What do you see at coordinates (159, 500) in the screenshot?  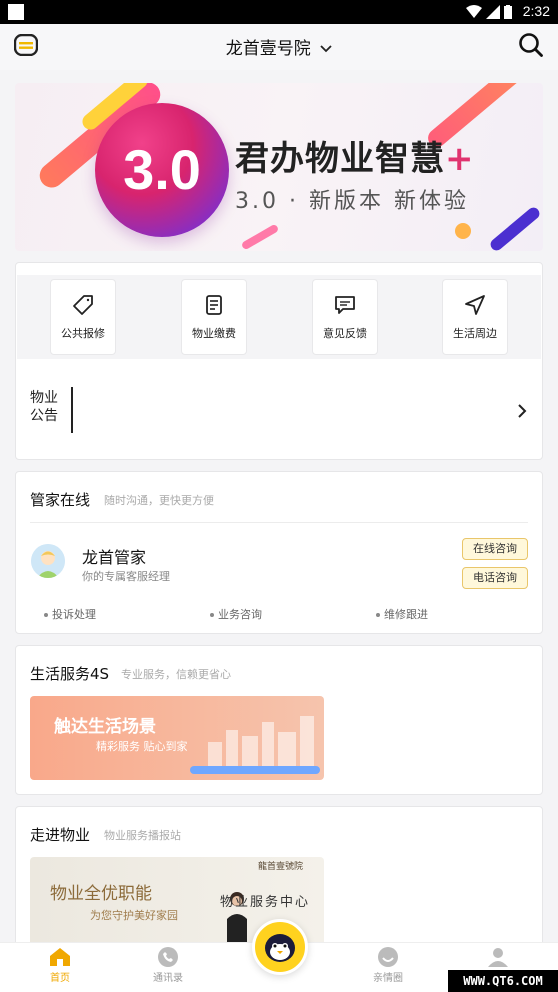 I see `section-subtitle: 随时沟通，更快更方便` at bounding box center [159, 500].